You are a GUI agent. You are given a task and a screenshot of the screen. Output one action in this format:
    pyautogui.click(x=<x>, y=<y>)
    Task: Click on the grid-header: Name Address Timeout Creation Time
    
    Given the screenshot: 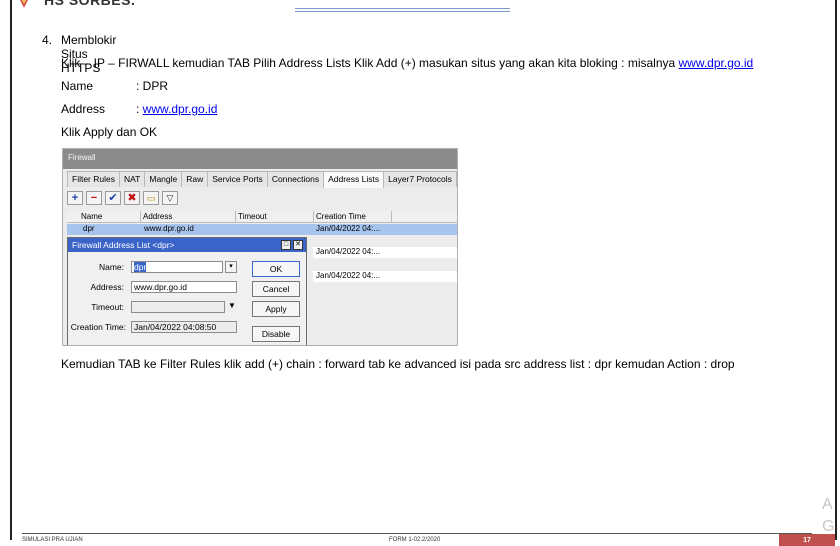 What is the action you would take?
    pyautogui.click(x=262, y=217)
    